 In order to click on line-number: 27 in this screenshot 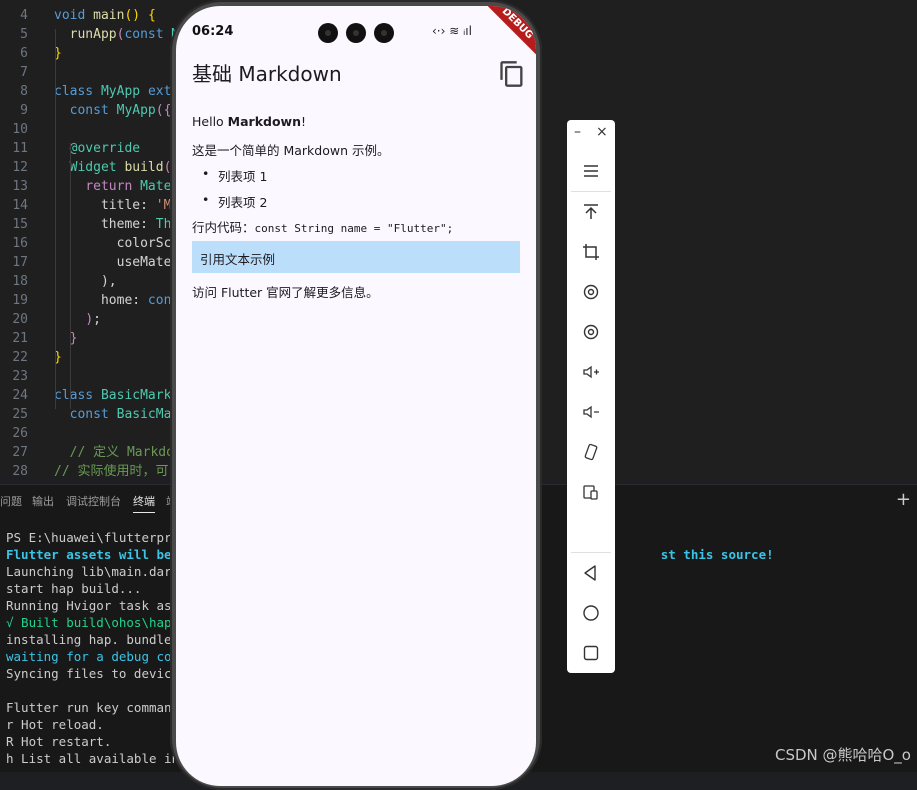, I will do `click(20, 452)`.